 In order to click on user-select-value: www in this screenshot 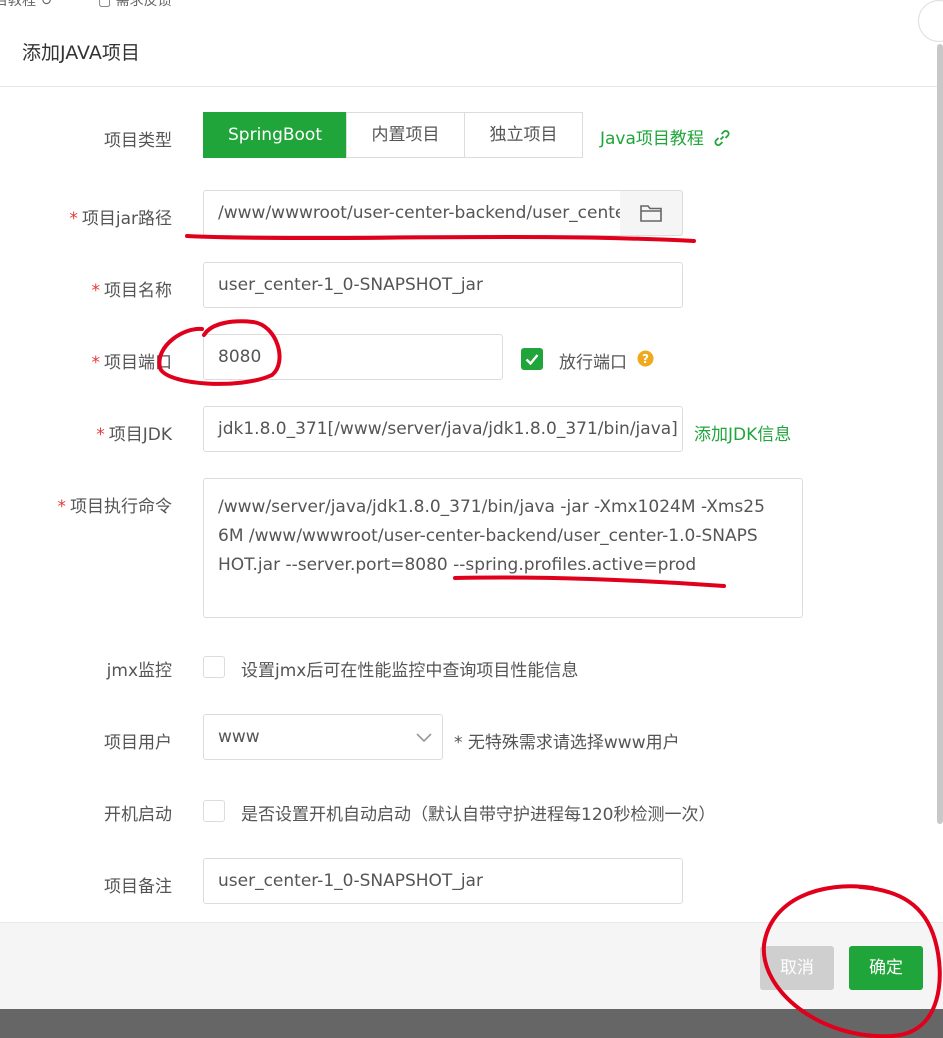, I will do `click(239, 737)`.